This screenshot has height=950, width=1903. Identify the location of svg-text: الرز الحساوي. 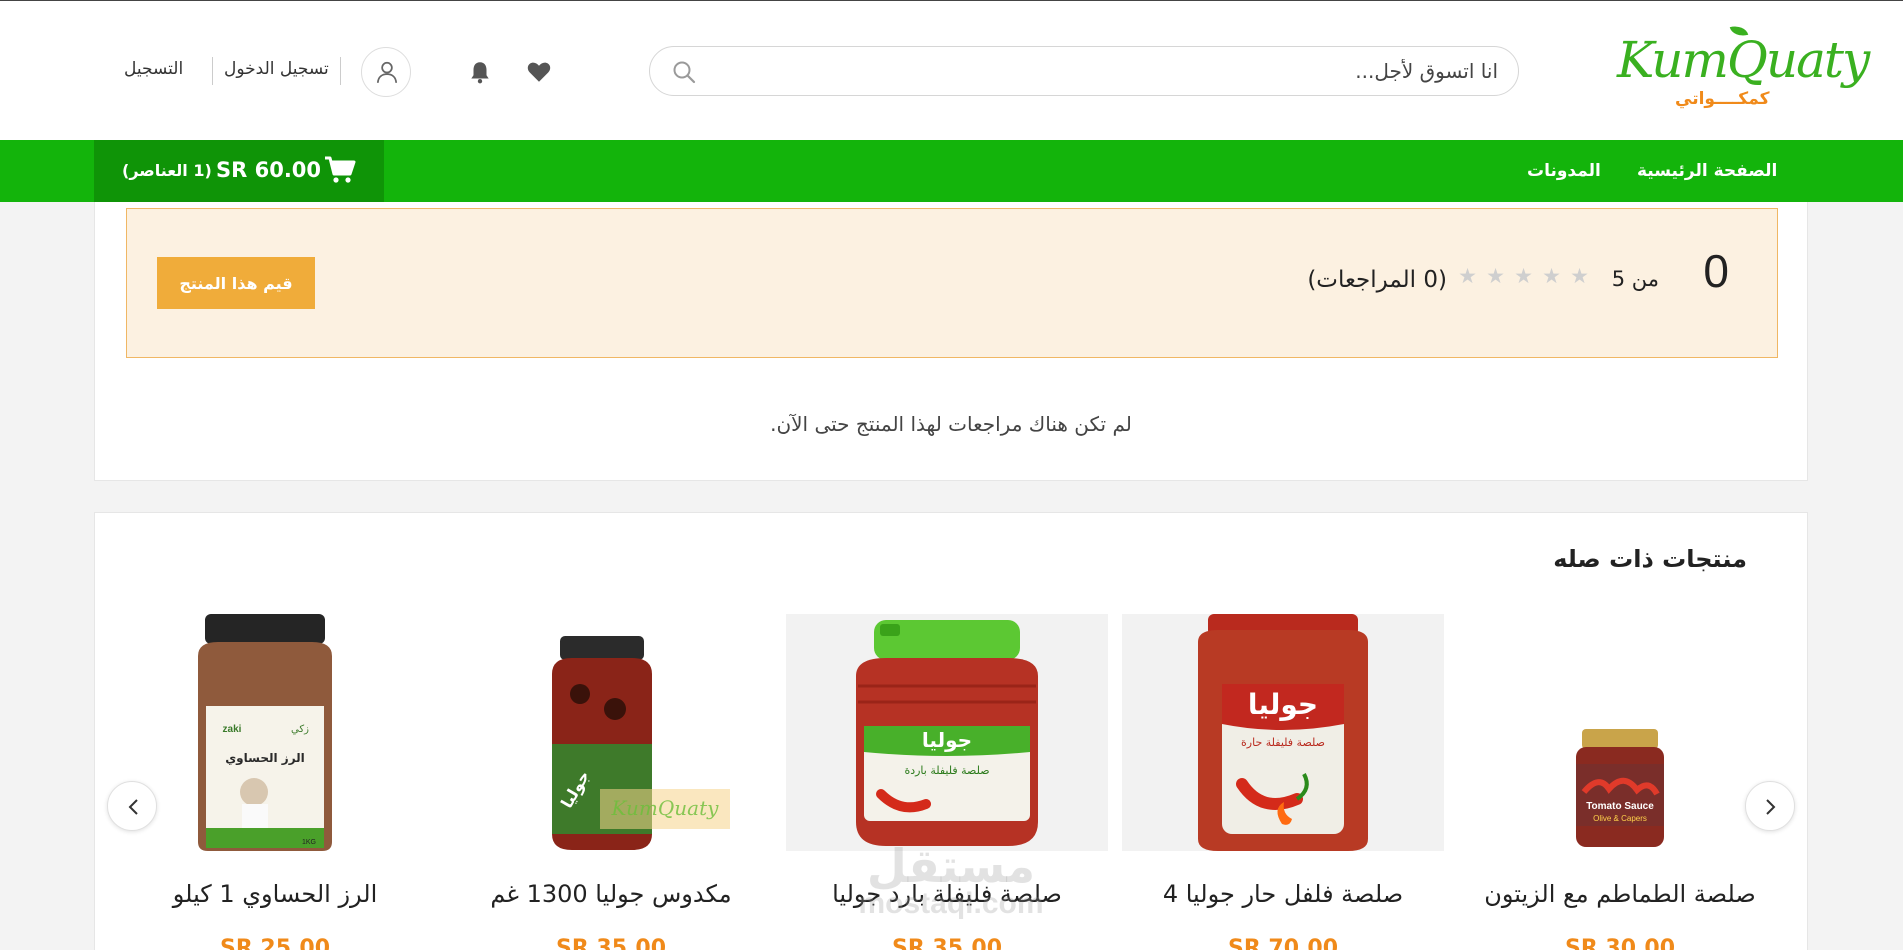
(265, 758).